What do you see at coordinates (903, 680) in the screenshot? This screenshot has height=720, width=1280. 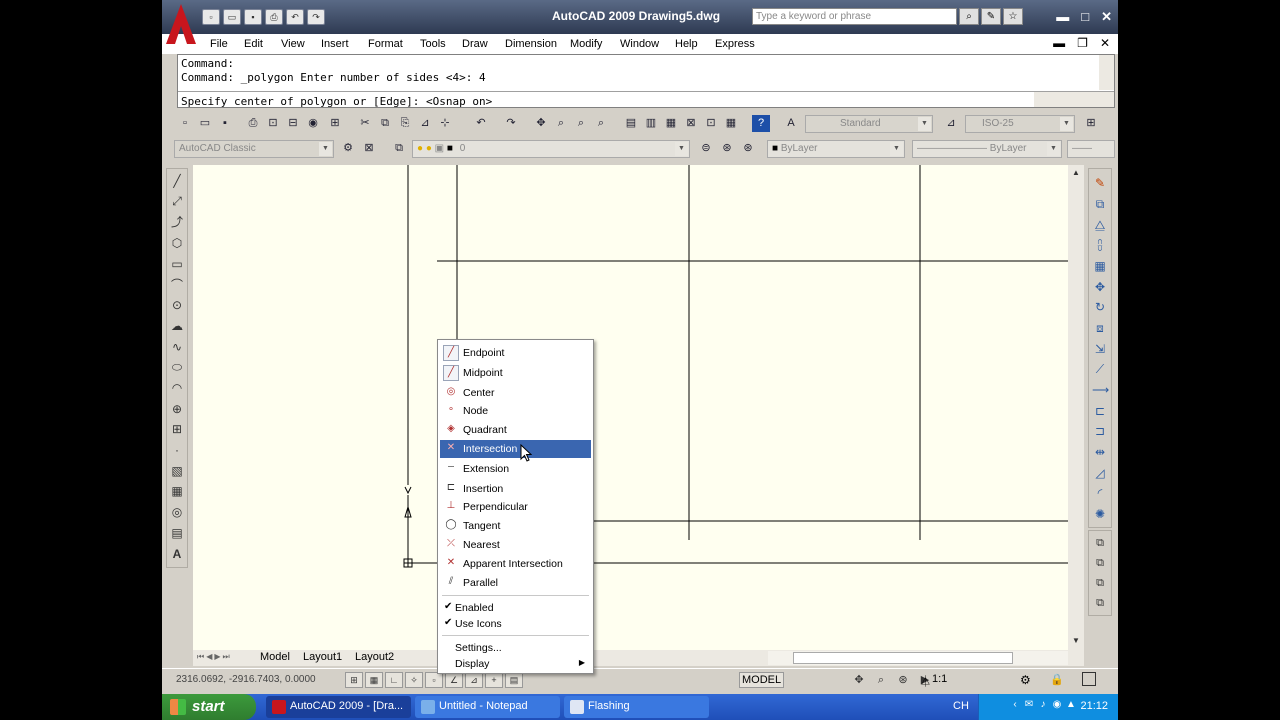 I see `steering-wheel-icon: ⊛` at bounding box center [903, 680].